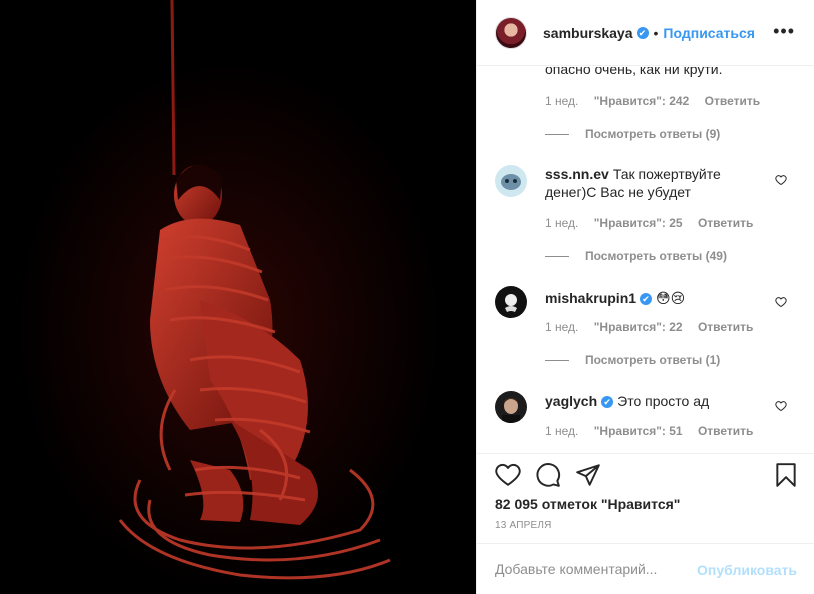 This screenshot has width=814, height=594. Describe the element at coordinates (590, 298) in the screenshot. I see `commenter-username: mishakrupin1` at that location.